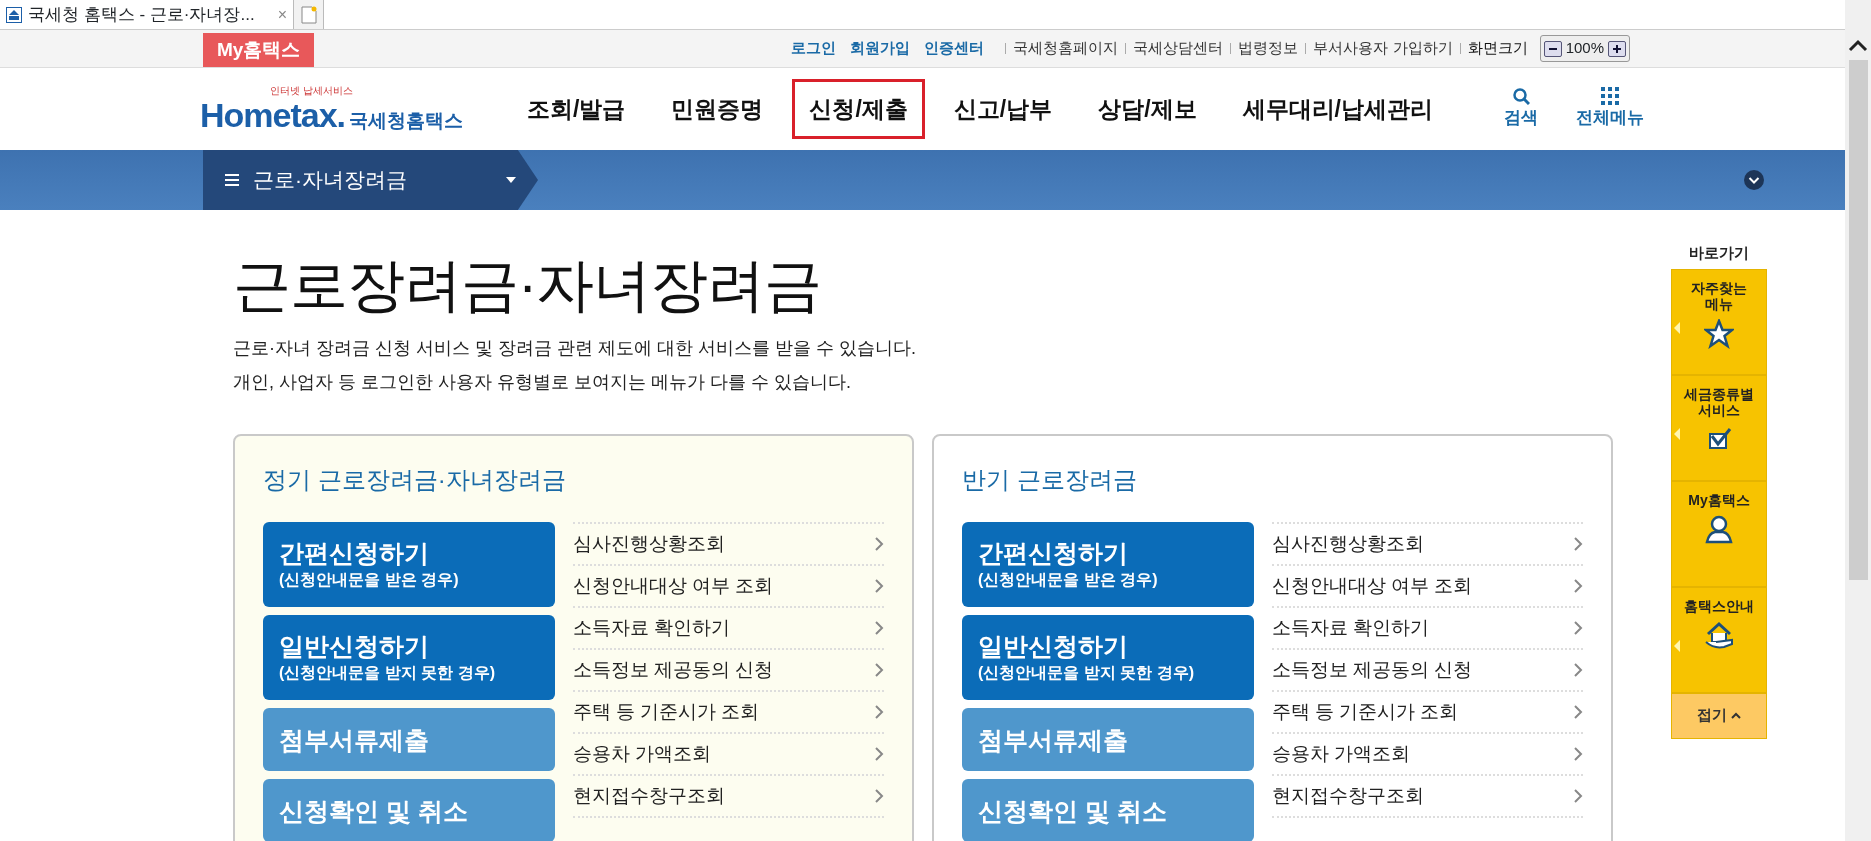 The image size is (1871, 841). I want to click on top-link: 회원가입, so click(880, 48).